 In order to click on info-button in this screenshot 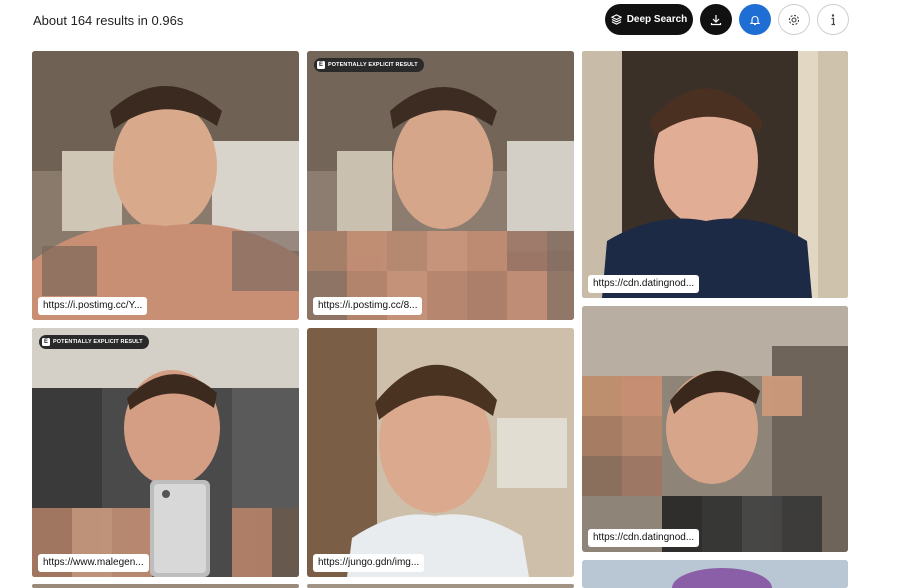, I will do `click(833, 19)`.